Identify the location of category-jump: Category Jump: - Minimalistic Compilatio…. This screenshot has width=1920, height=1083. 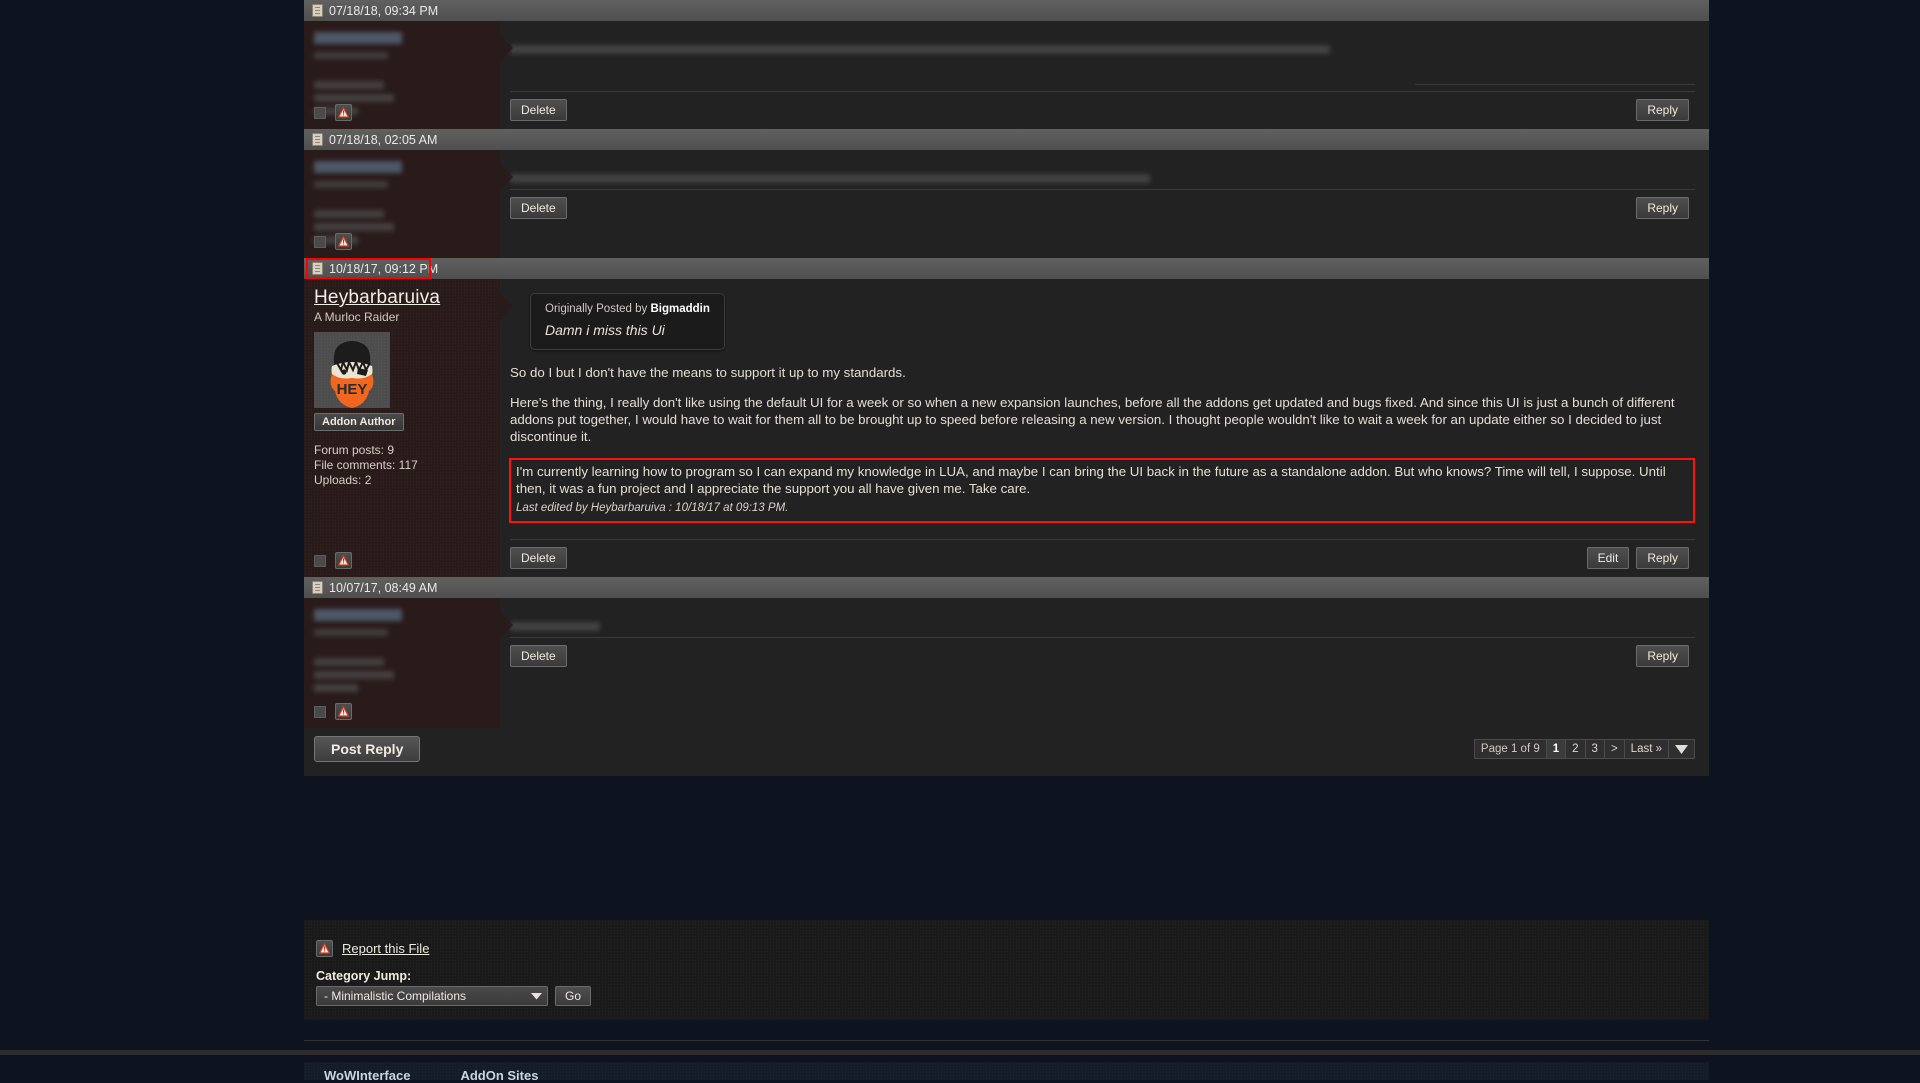
(1006, 981).